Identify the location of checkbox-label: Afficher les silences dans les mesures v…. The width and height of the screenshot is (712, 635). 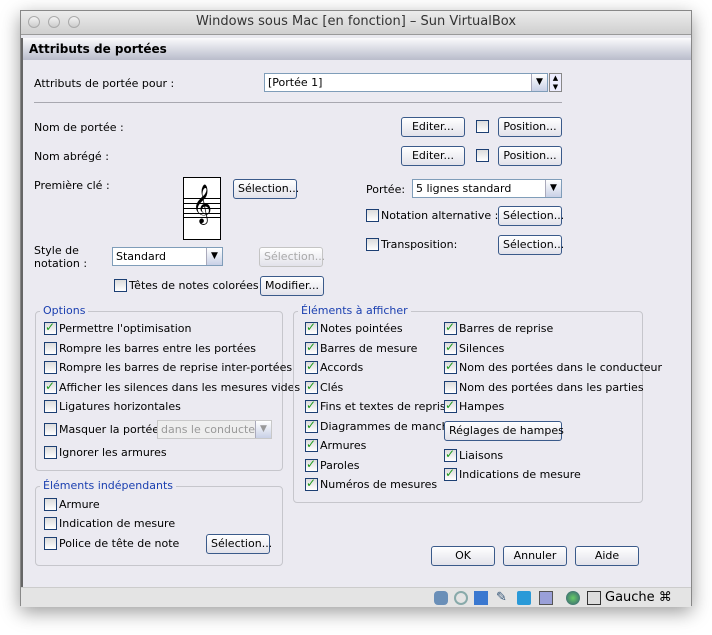
(180, 387).